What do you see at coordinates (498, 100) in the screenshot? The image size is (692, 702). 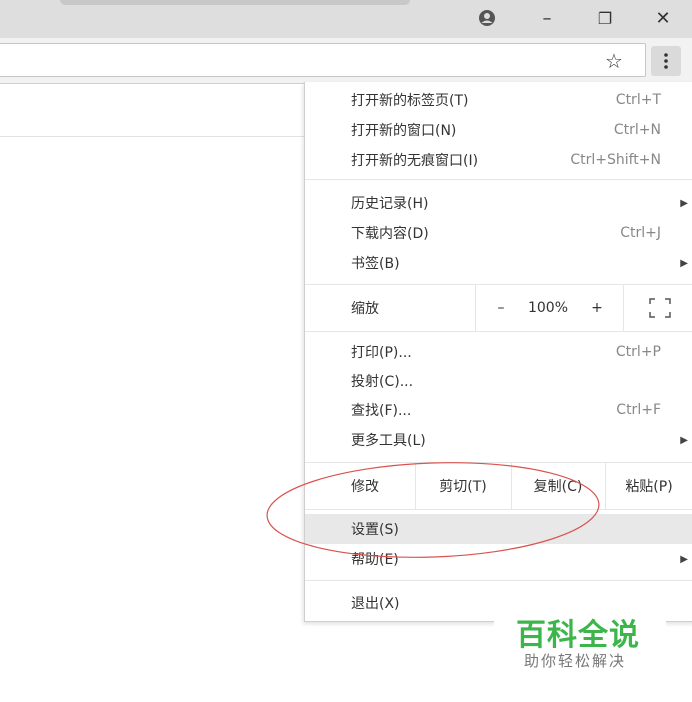 I see `menu-item-new-tab: 打开新的标签页(T) Ctrl+T` at bounding box center [498, 100].